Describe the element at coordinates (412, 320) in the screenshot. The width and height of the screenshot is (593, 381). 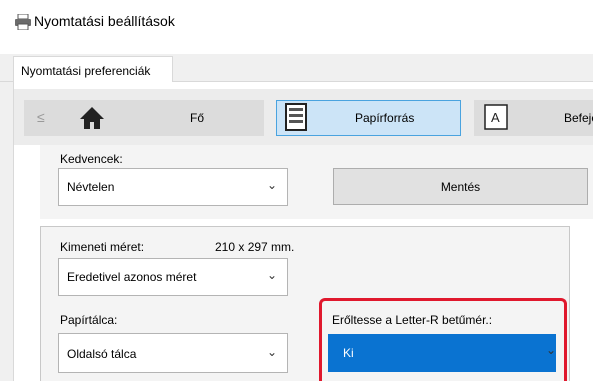
I see `letter-r-label: Erőltesse a Letter-R betűmér.:` at that location.